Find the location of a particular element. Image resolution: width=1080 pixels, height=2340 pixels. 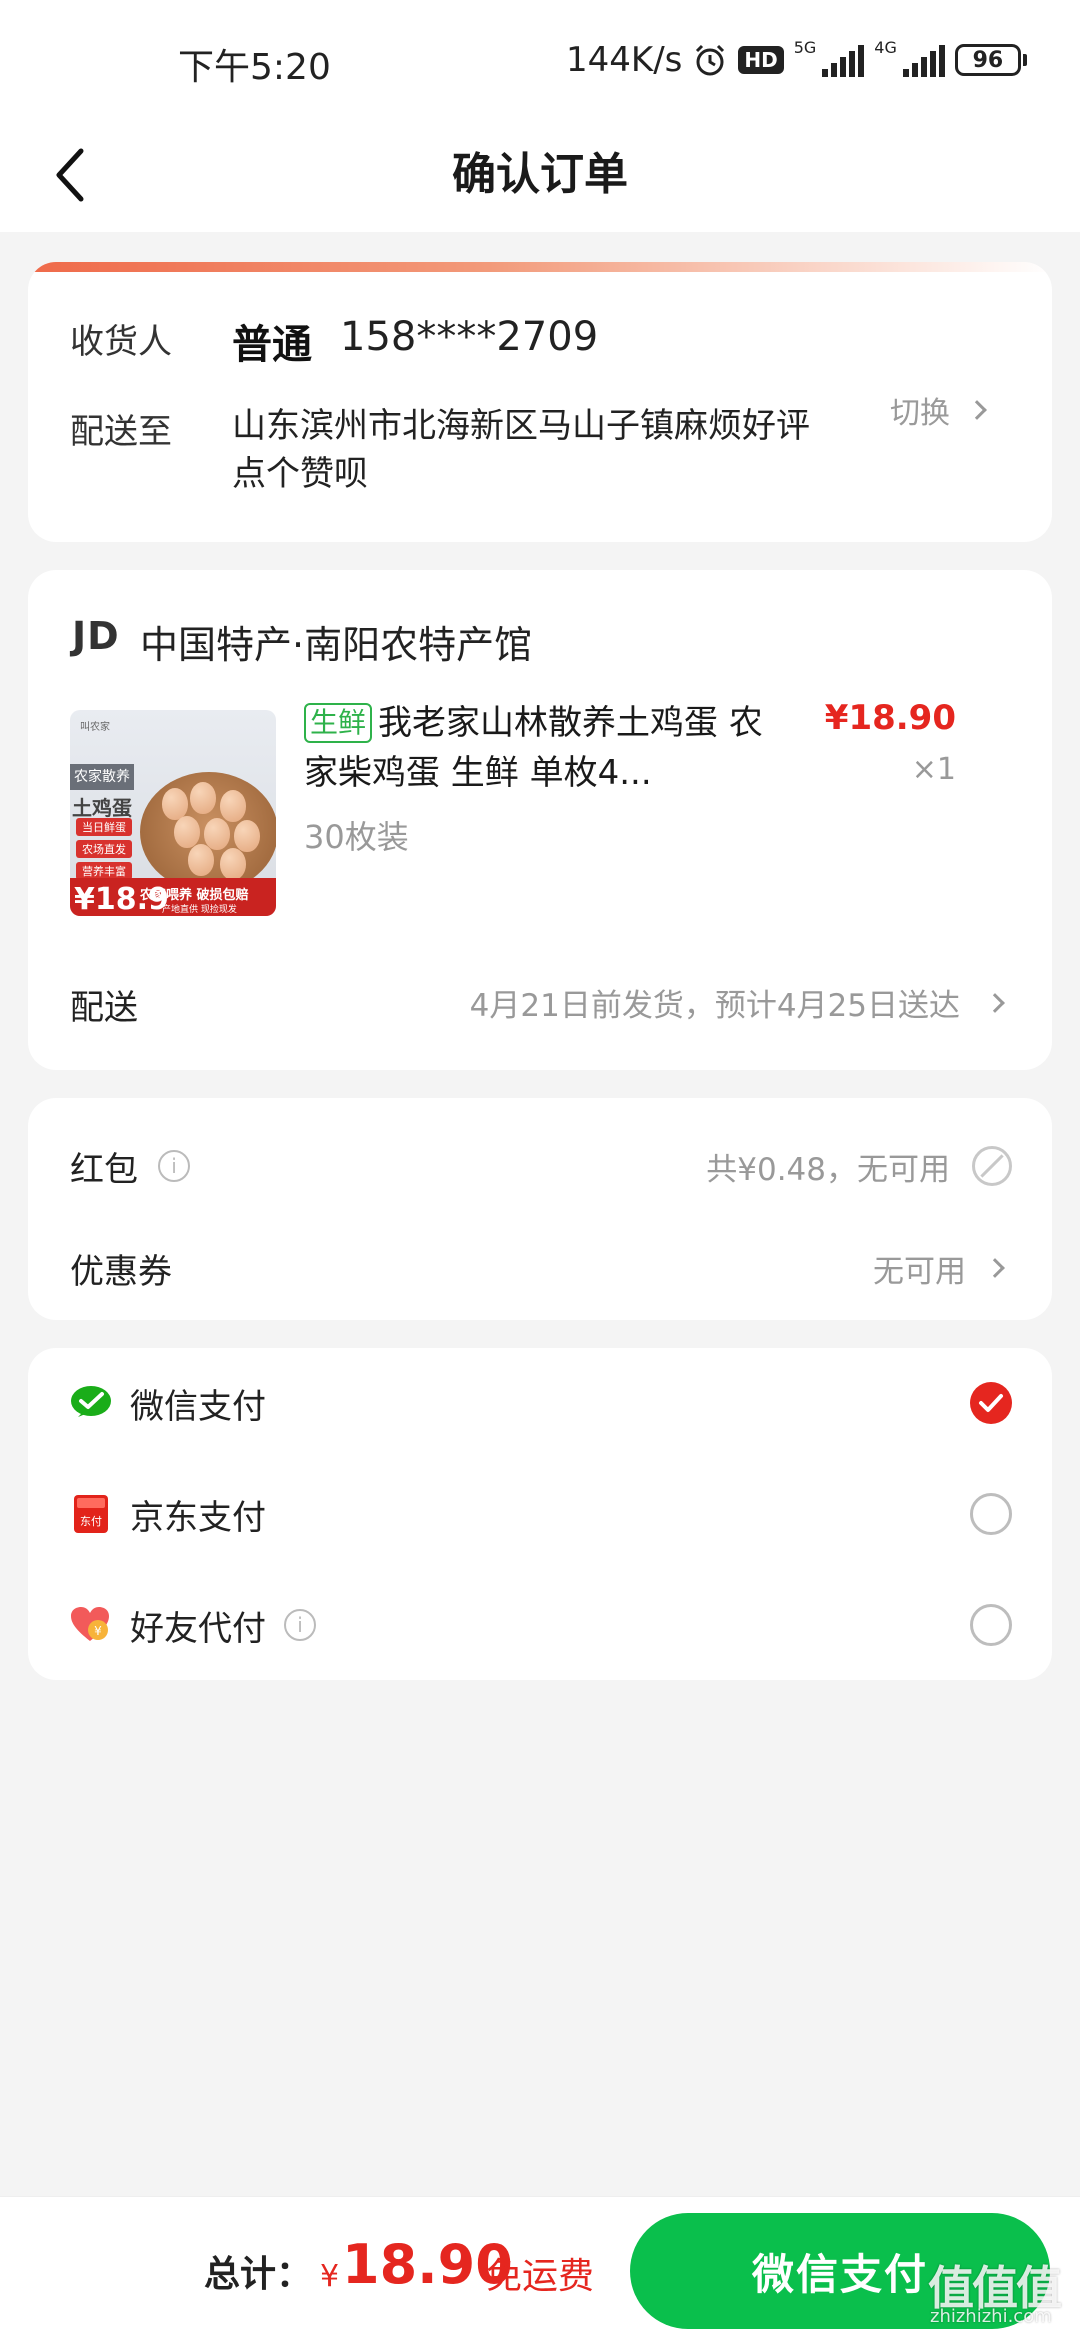

switch-address-button: 切换 is located at coordinates (938, 410).